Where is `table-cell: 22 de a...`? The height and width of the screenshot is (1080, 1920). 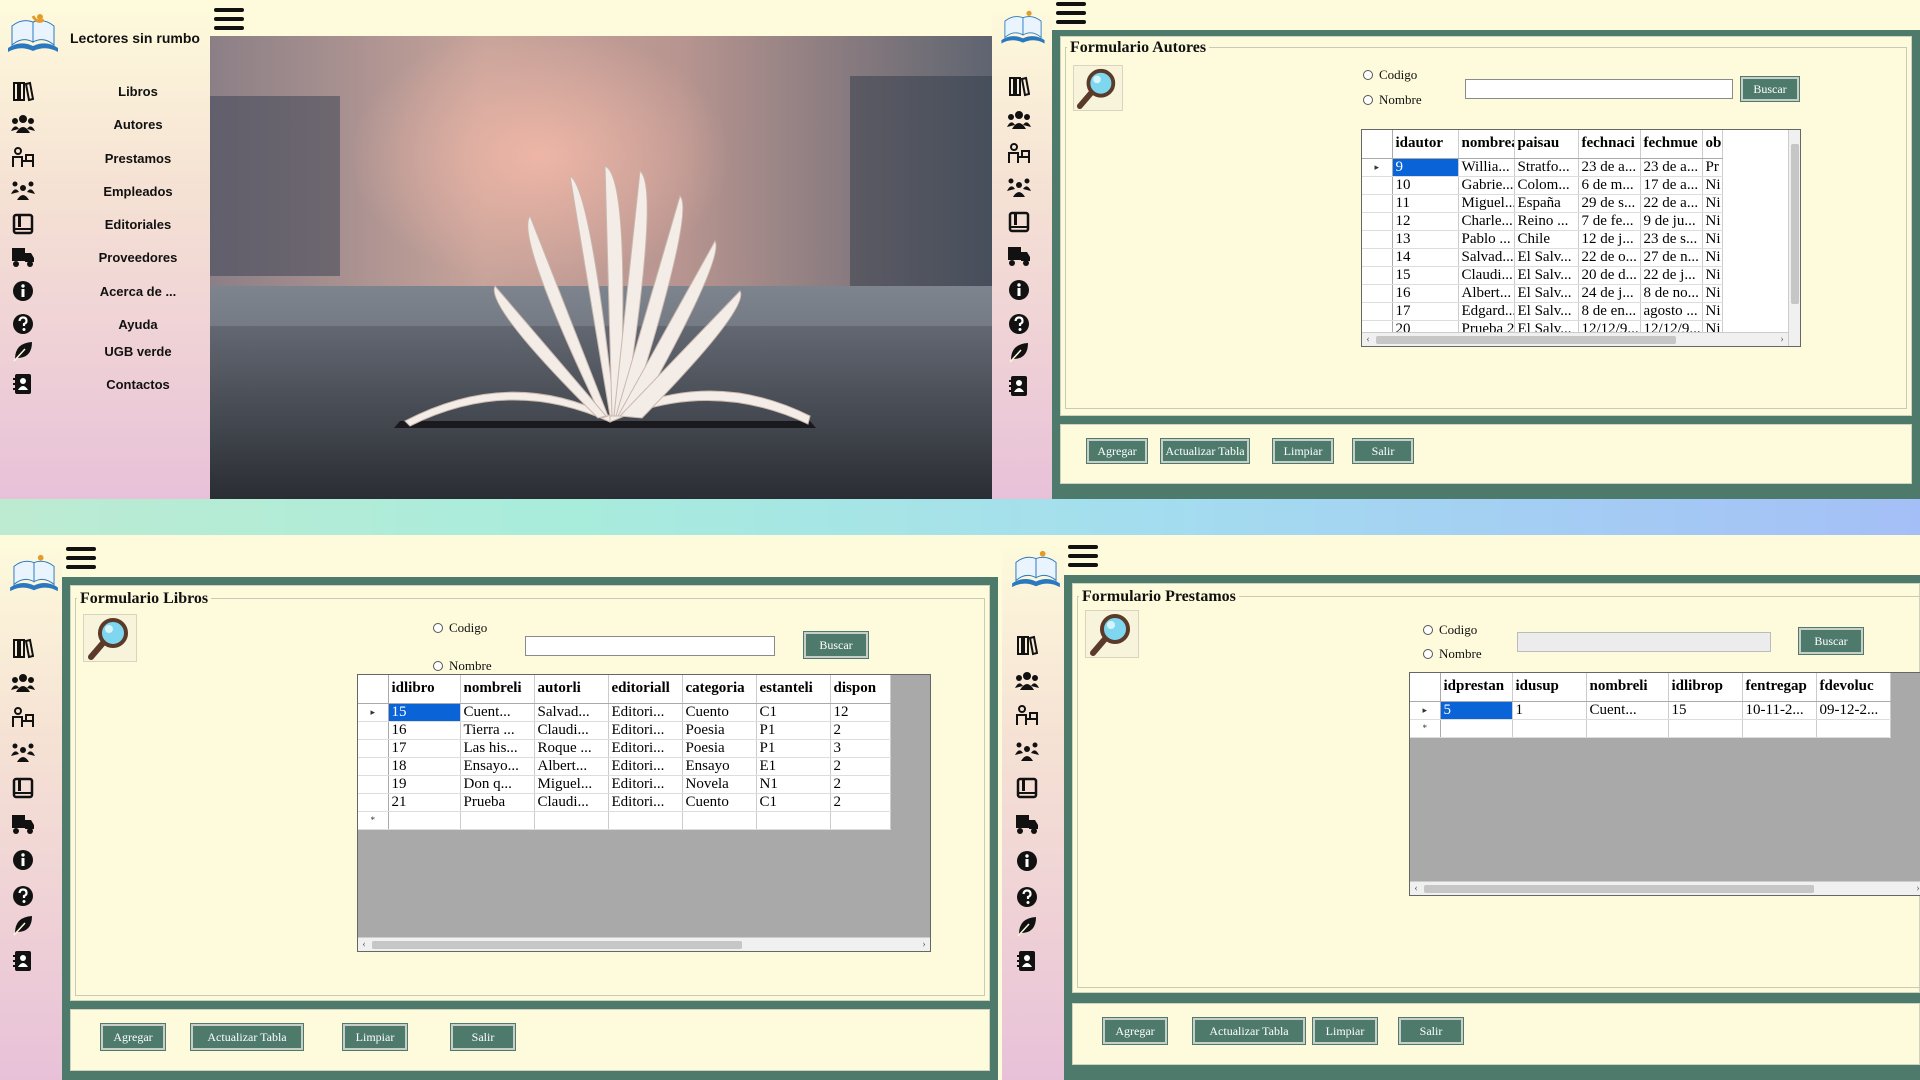
table-cell: 22 de a... is located at coordinates (1671, 203).